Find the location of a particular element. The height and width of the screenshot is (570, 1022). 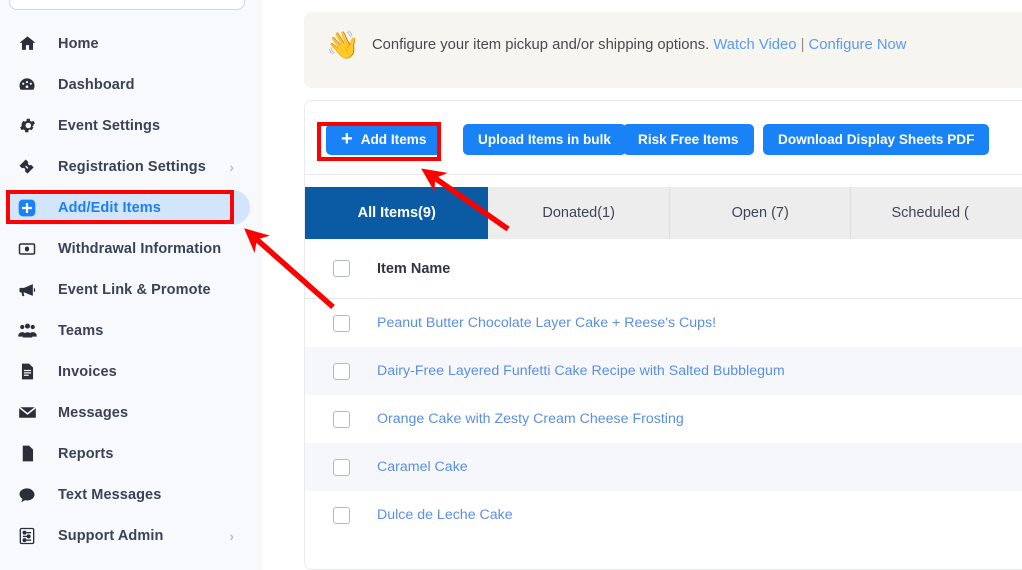

home-icon is located at coordinates (27, 43).